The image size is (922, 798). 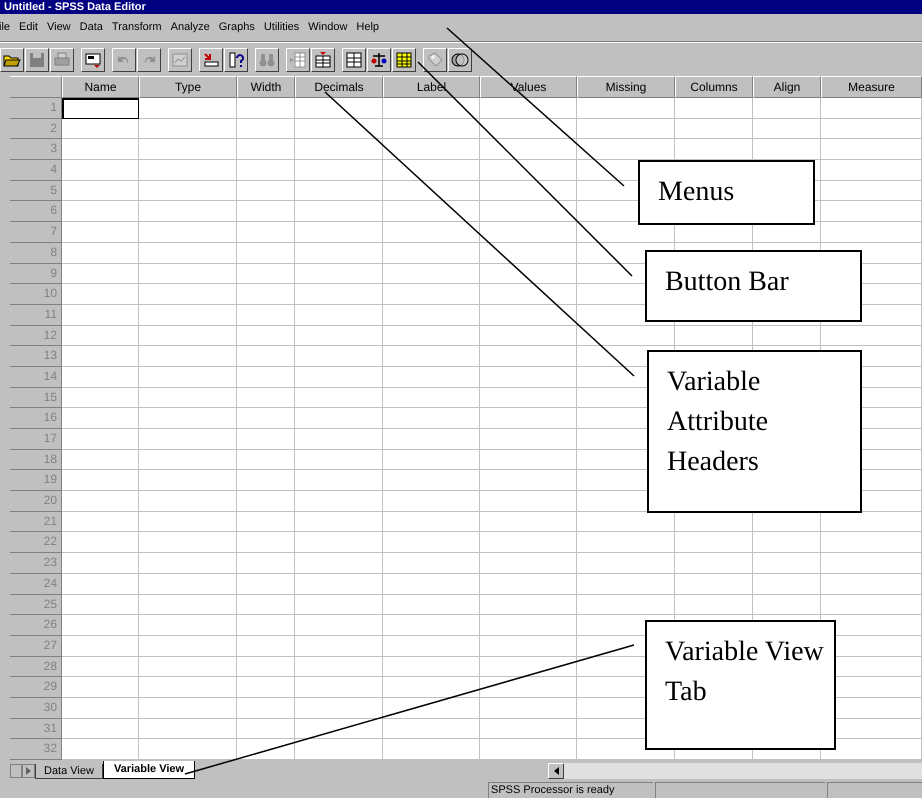 I want to click on row-number: 21, so click(x=36, y=522).